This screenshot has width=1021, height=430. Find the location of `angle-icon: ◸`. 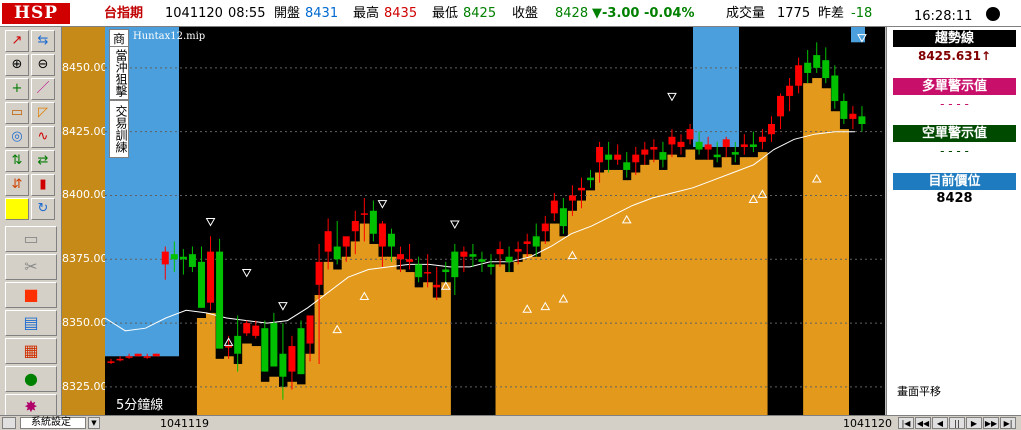

angle-icon: ◸ is located at coordinates (43, 113).